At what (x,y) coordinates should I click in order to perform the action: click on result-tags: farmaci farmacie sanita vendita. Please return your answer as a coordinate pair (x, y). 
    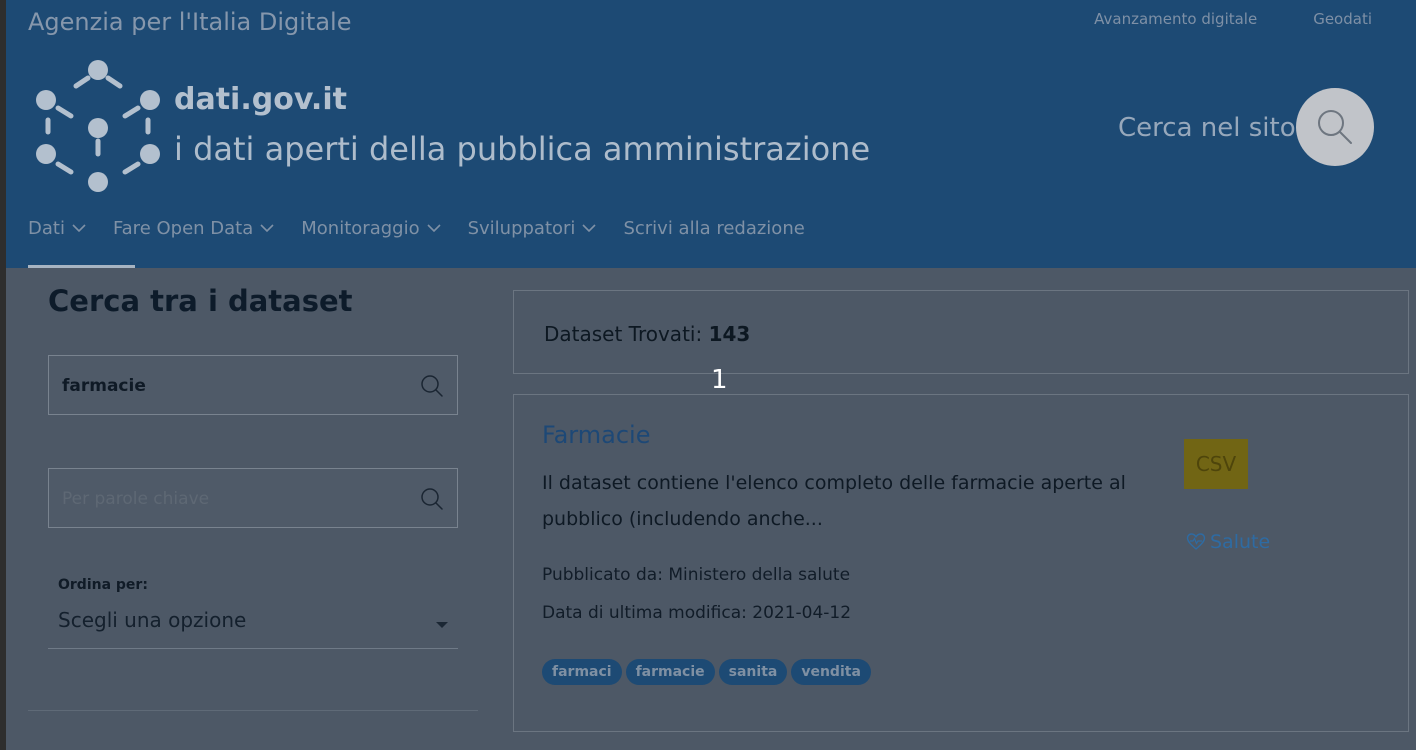
    Looking at the image, I should click on (706, 672).